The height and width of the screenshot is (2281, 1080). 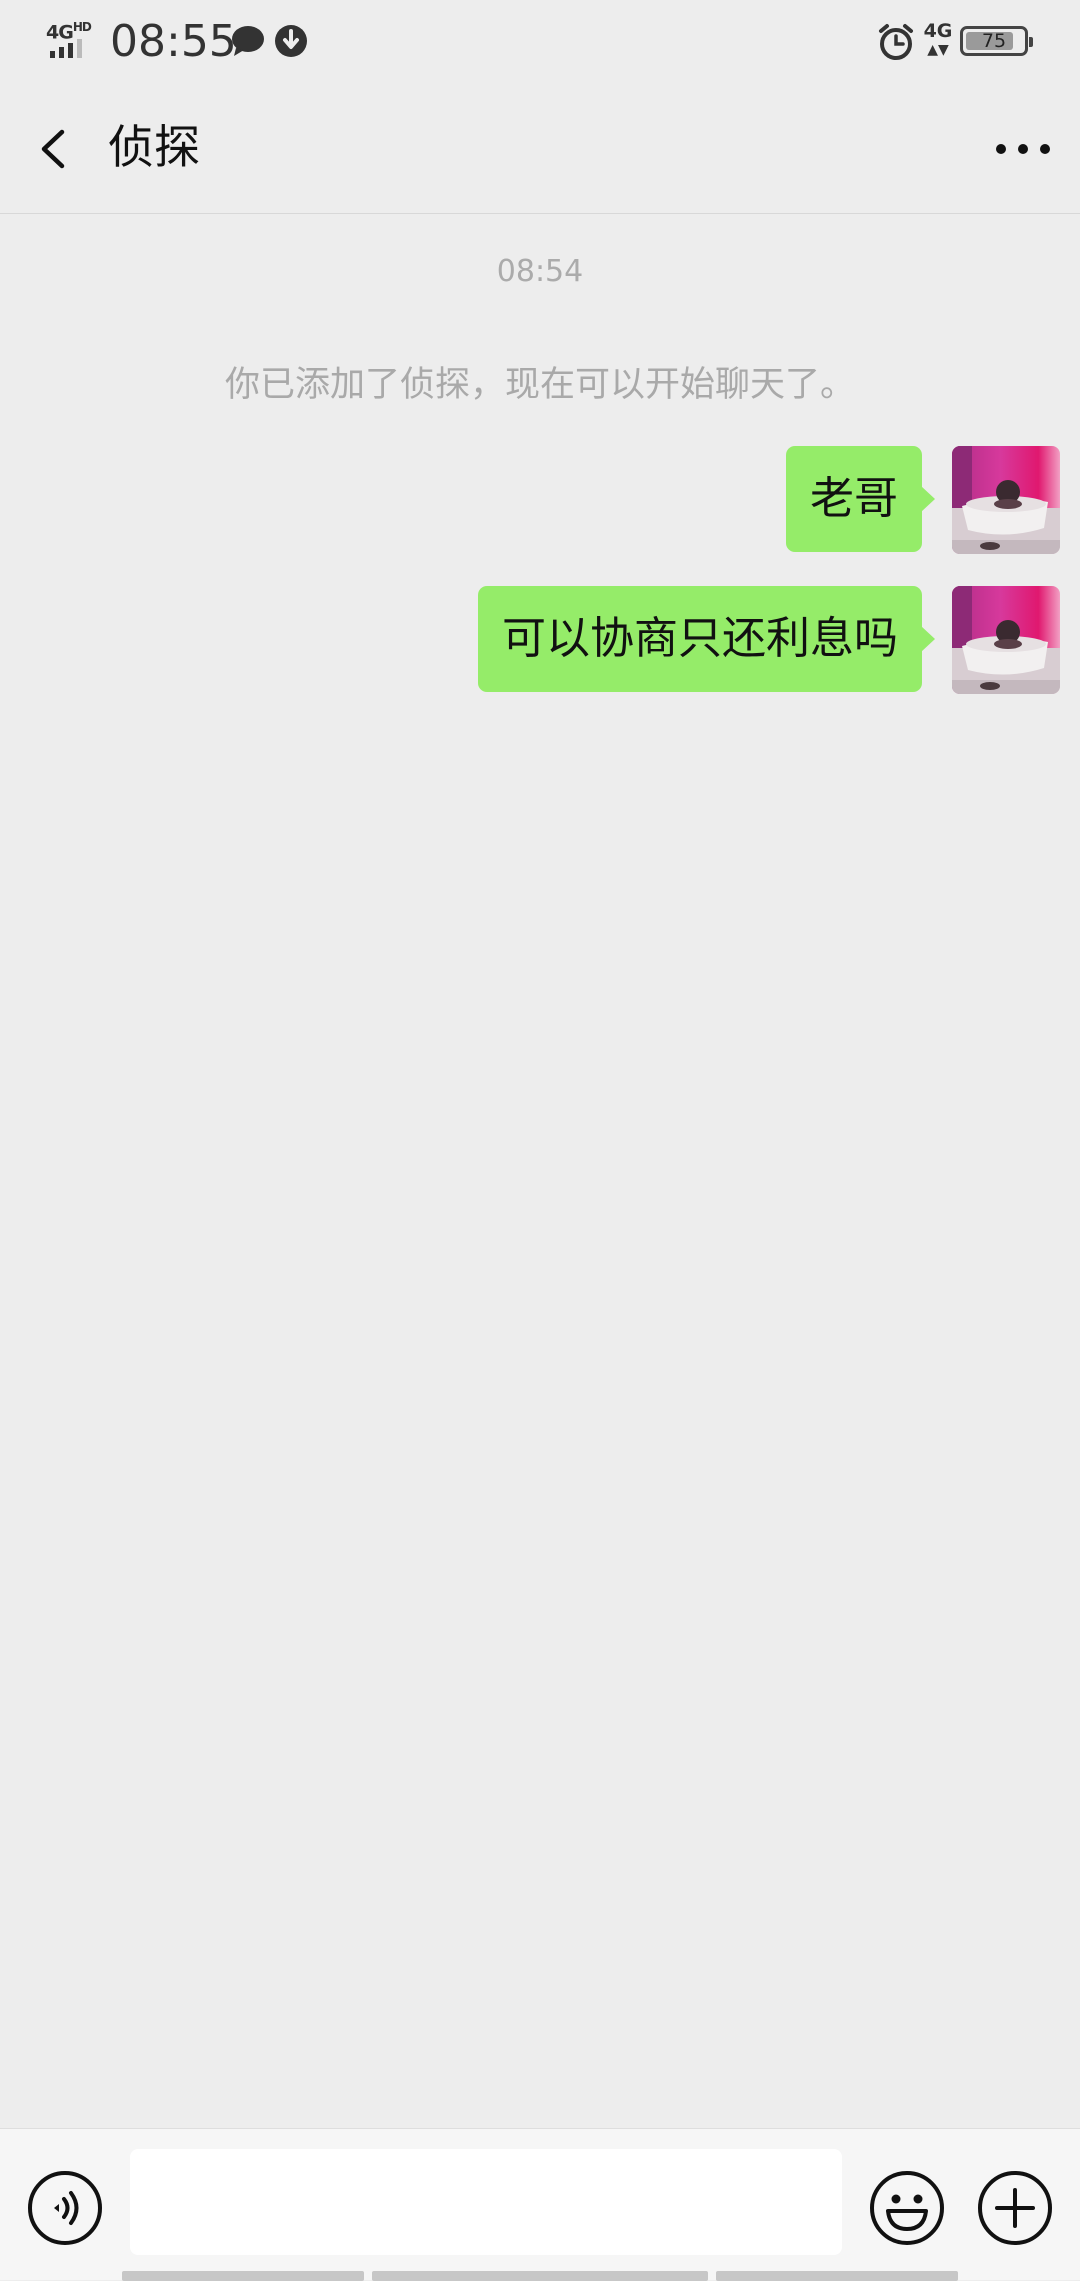 What do you see at coordinates (154, 147) in the screenshot?
I see `chat-title: 侦探` at bounding box center [154, 147].